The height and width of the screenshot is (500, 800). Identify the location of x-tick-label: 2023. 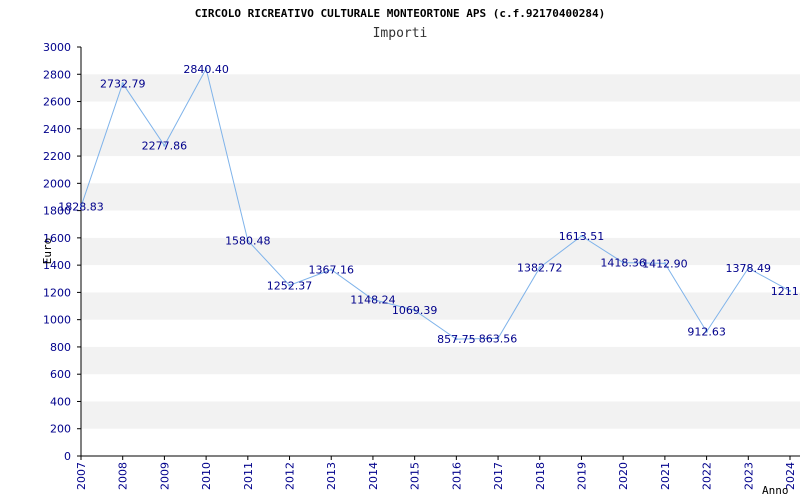
(748, 476).